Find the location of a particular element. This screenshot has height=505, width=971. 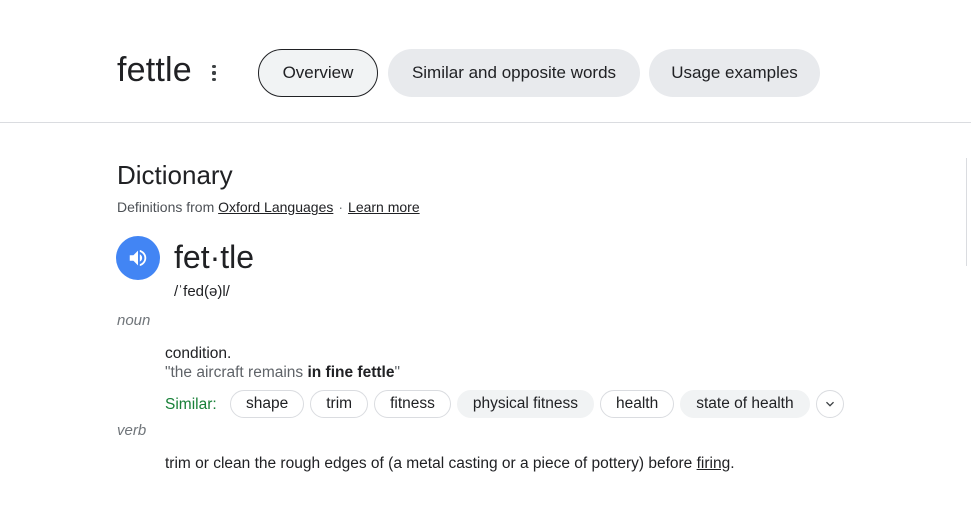

tab-similar-opposite: Similar and opposite words is located at coordinates (514, 73).